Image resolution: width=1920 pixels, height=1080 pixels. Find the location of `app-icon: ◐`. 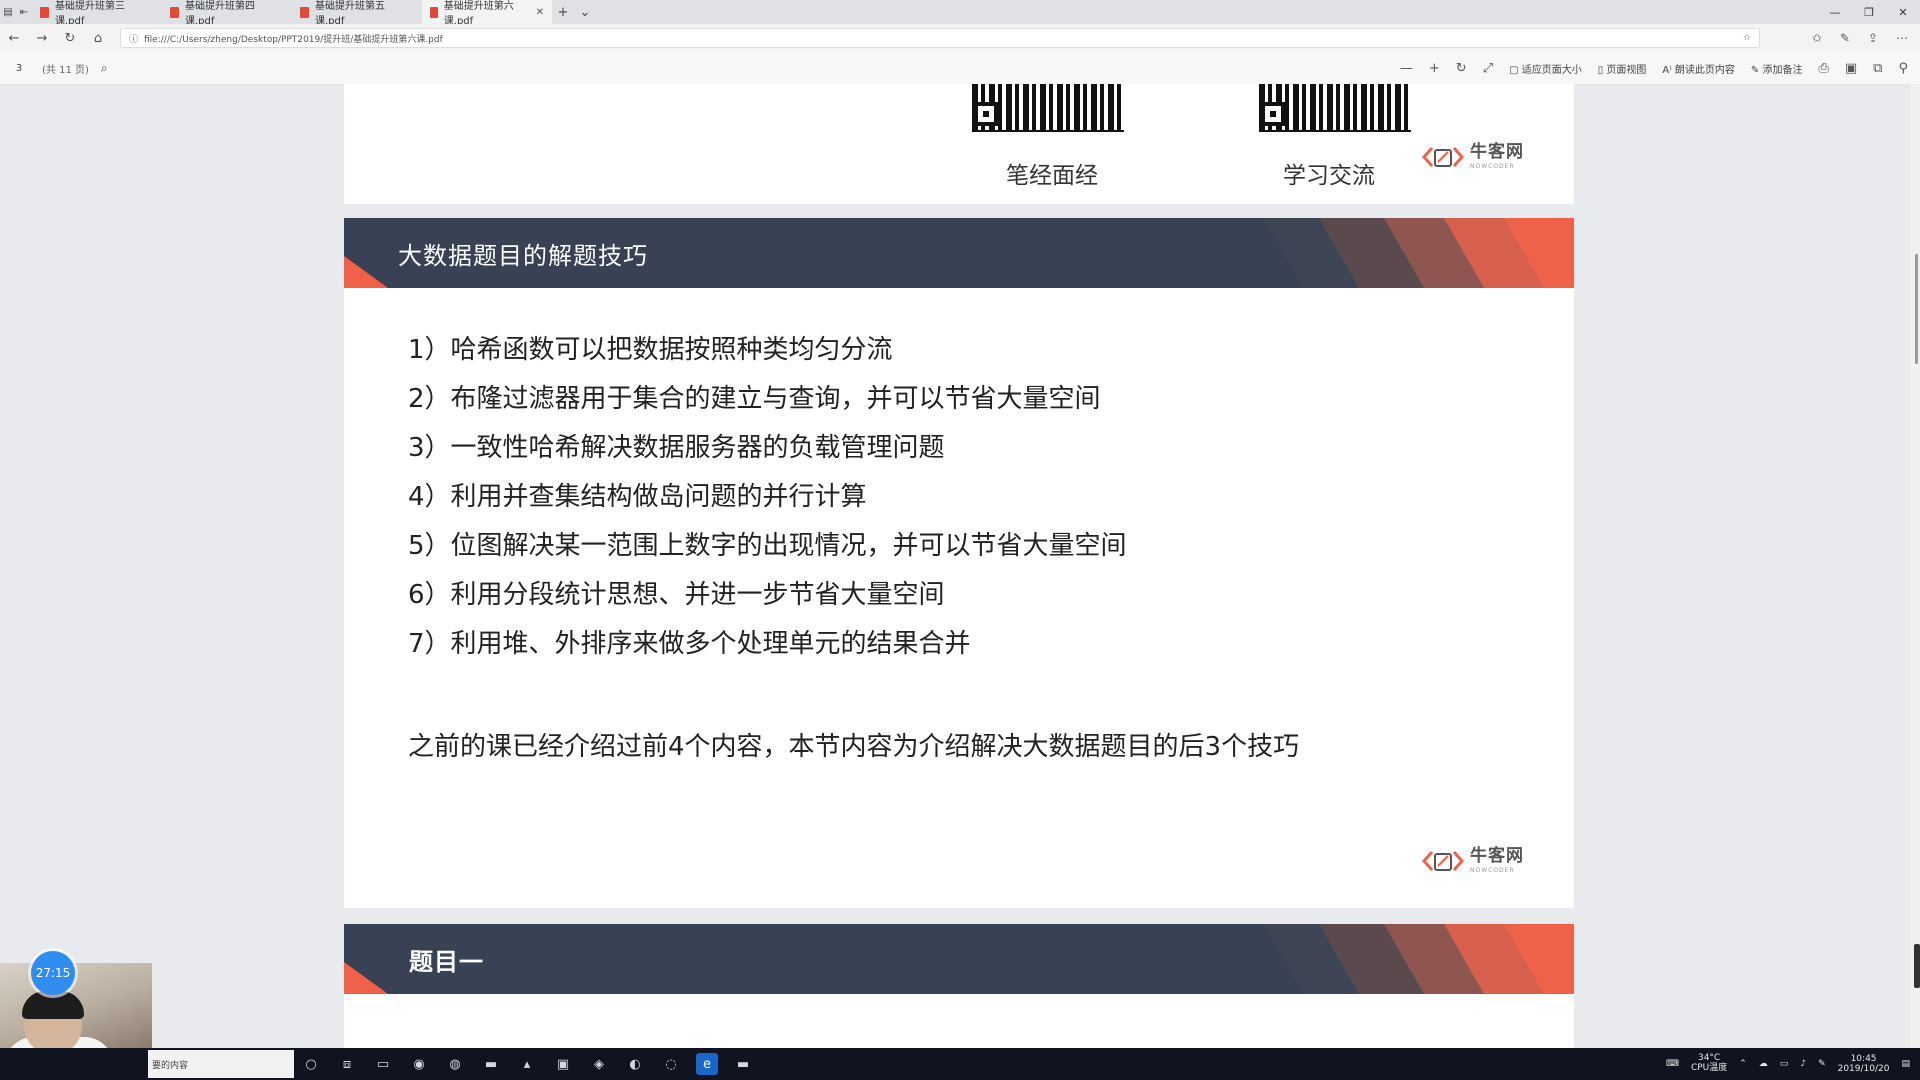

app-icon: ◐ is located at coordinates (635, 1064).